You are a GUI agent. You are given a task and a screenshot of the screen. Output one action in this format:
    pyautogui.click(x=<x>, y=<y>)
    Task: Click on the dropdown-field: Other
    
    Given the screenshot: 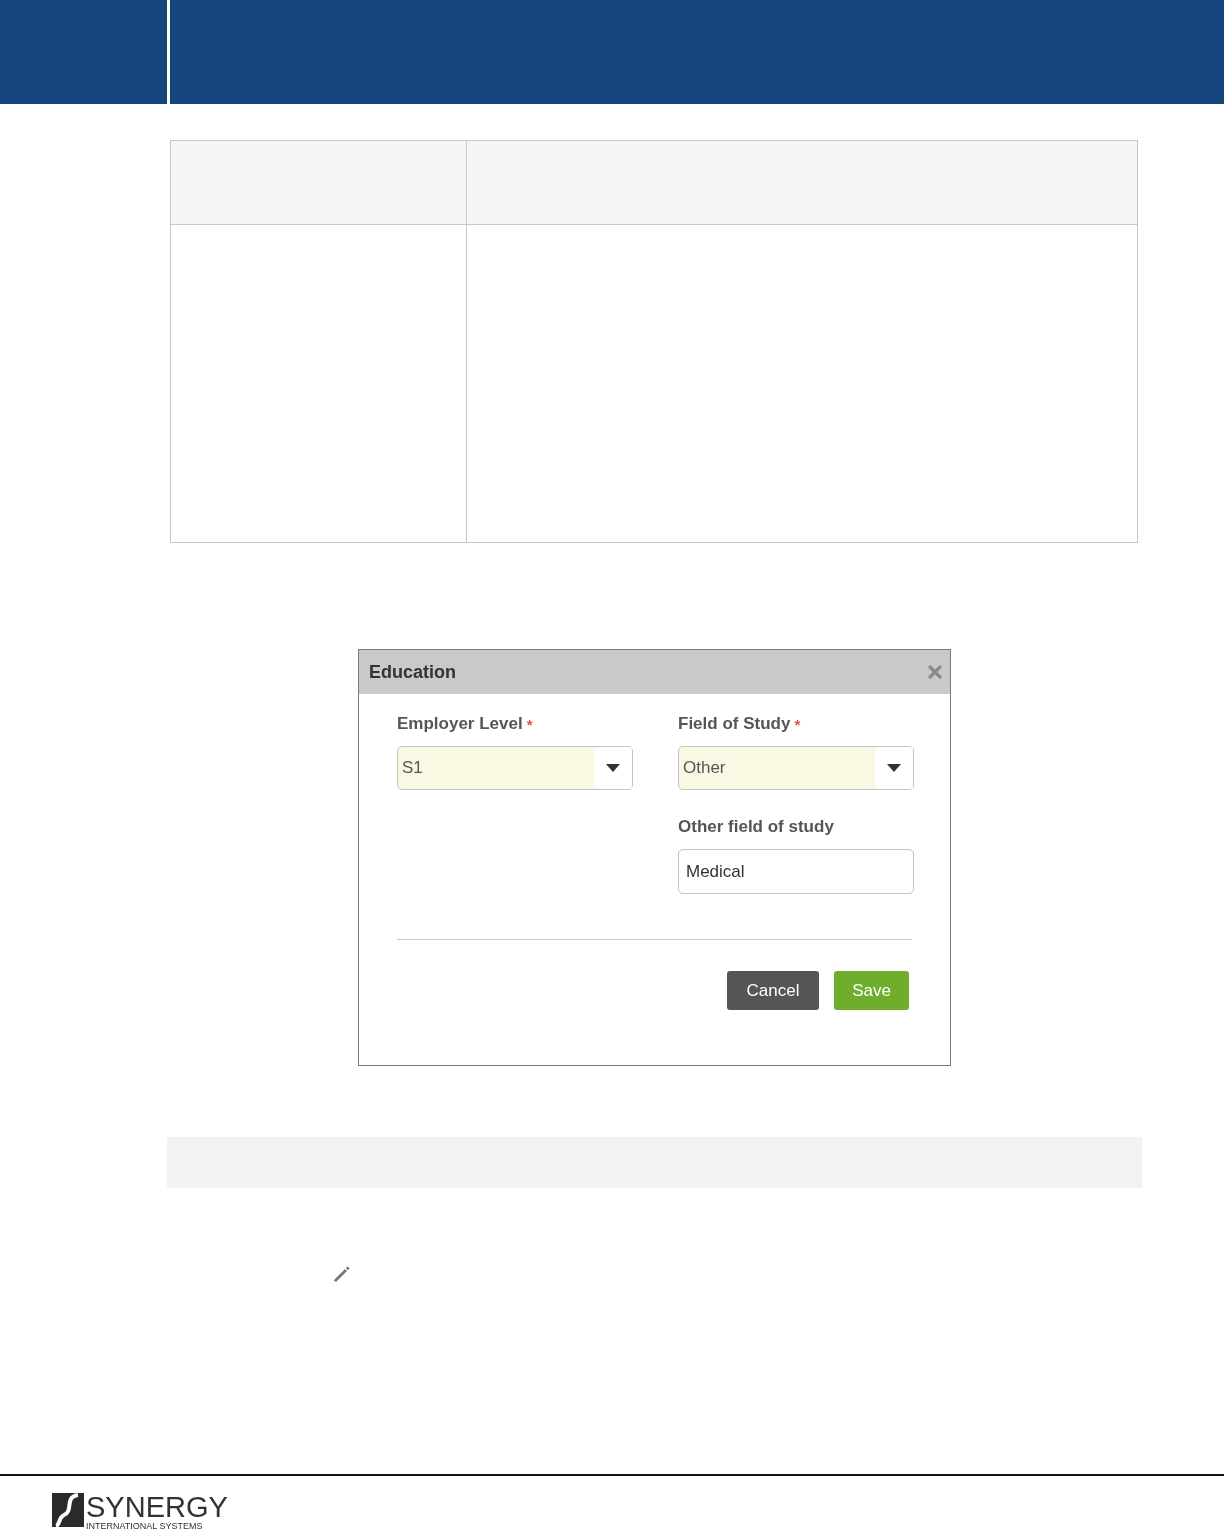 What is the action you would take?
    pyautogui.click(x=796, y=768)
    